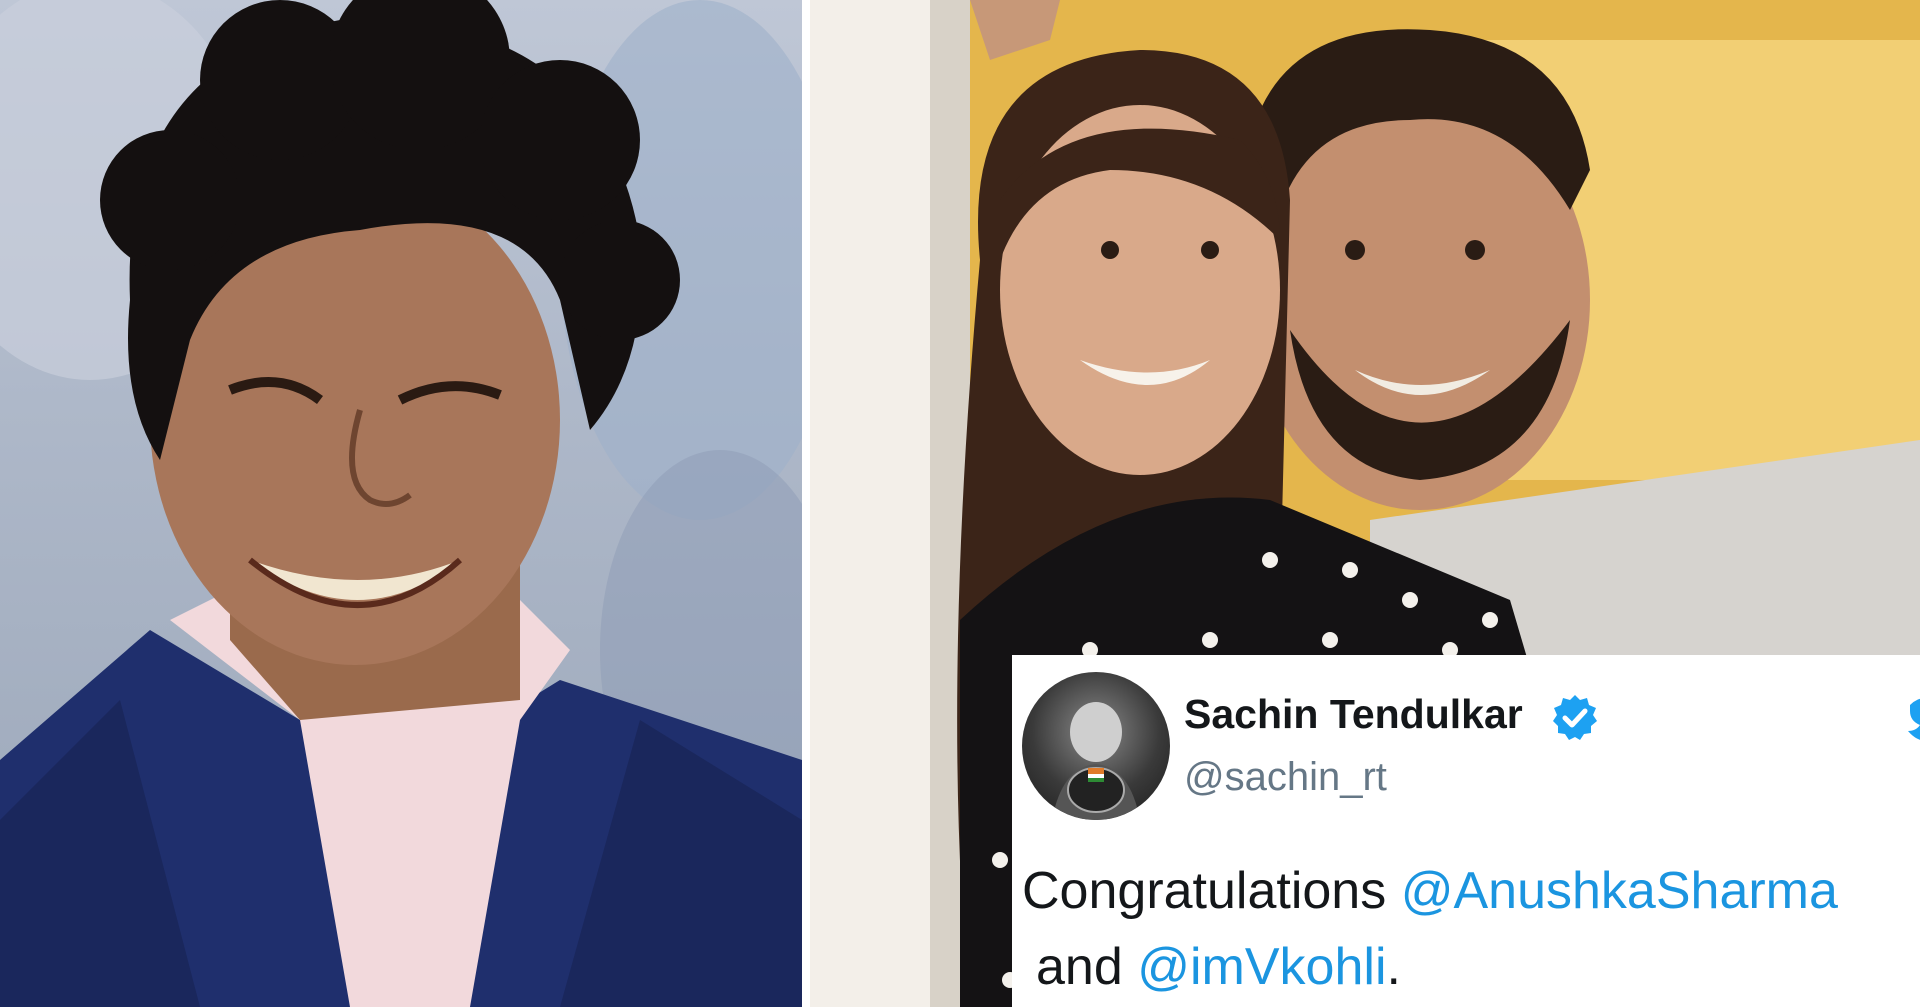 The width and height of the screenshot is (1920, 1007). Describe the element at coordinates (1096, 761) in the screenshot. I see `avatar-image` at that location.